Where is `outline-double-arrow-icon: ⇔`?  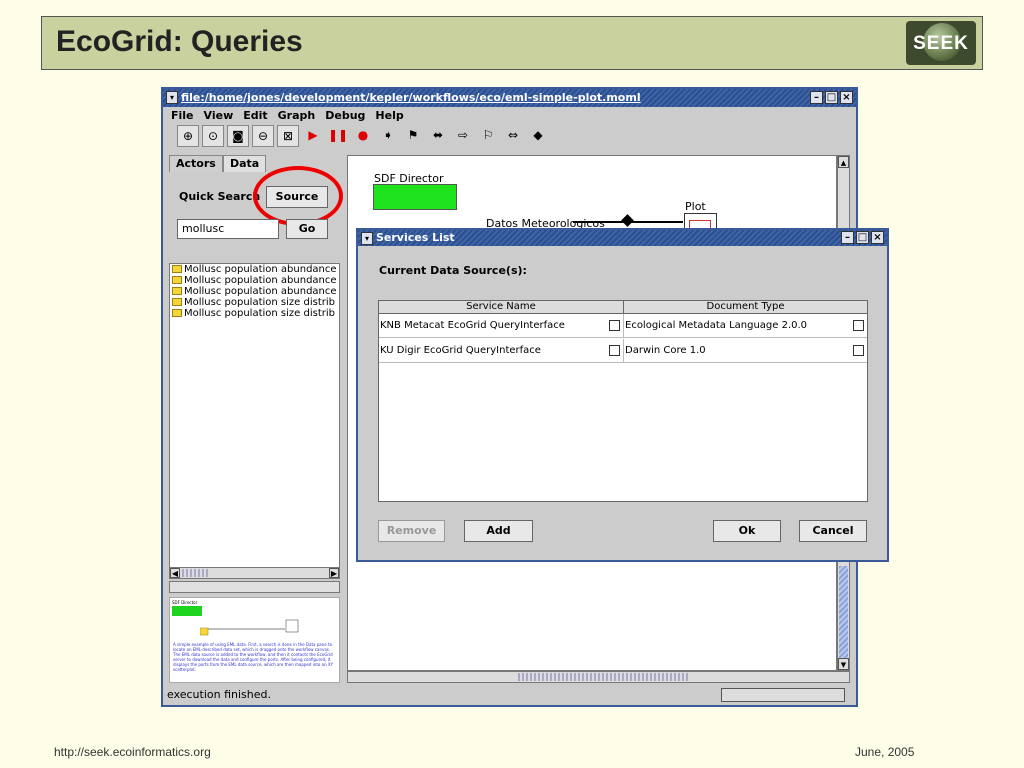 outline-double-arrow-icon: ⇔ is located at coordinates (513, 136).